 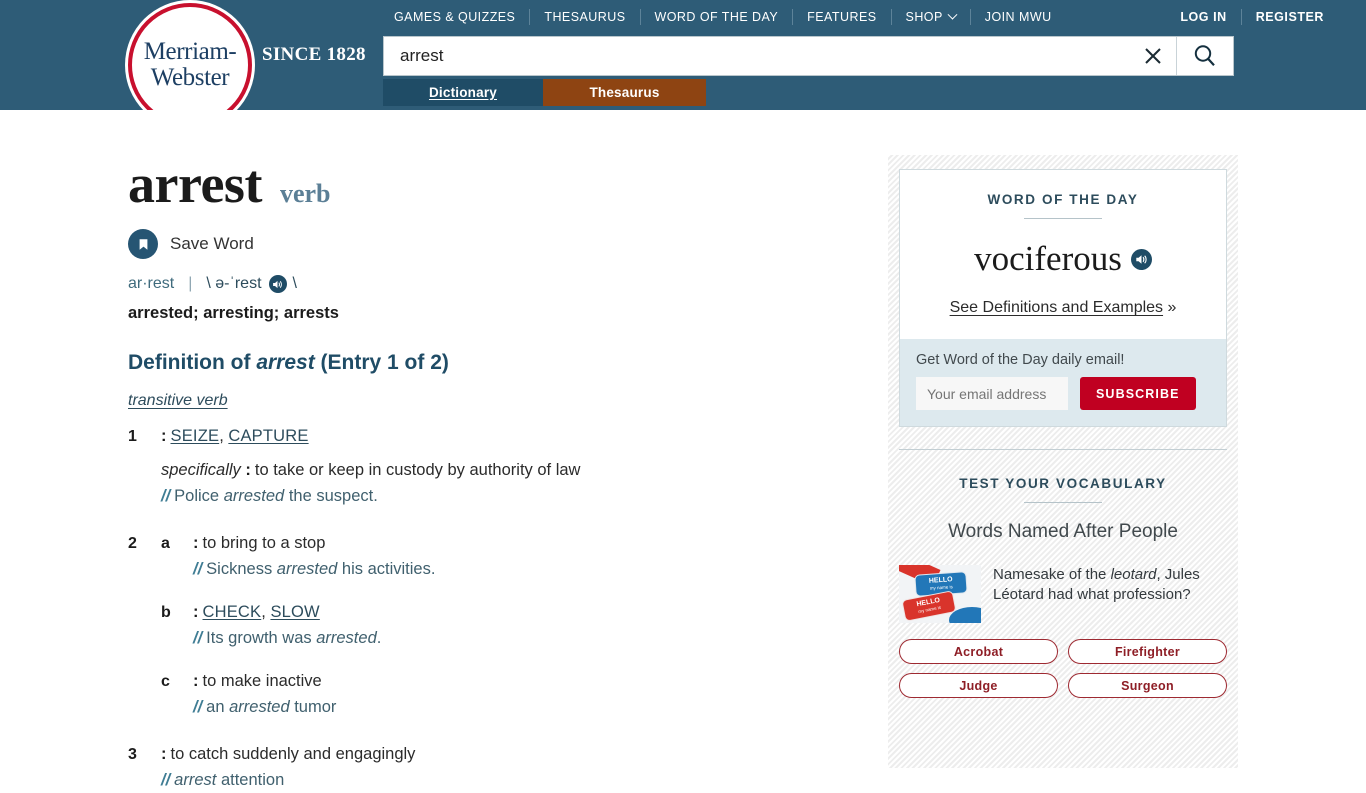 I want to click on site-logo: Merriam- Webster, so click(x=190, y=65).